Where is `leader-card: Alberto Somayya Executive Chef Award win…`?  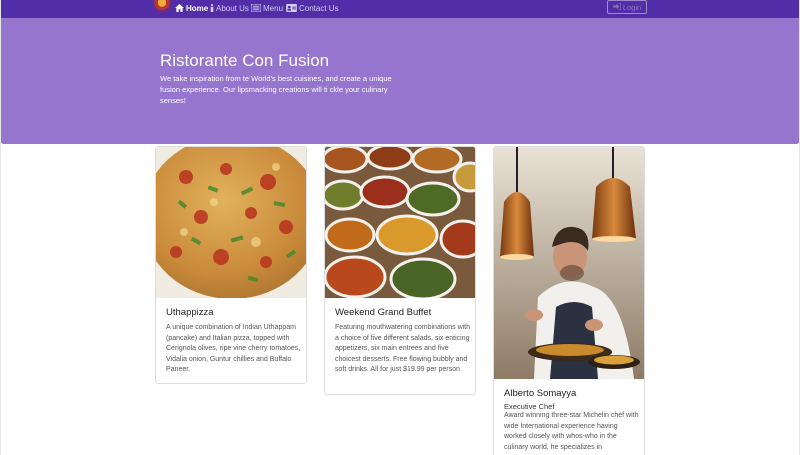
leader-card: Alberto Somayya Executive Chef Award win… is located at coordinates (569, 300).